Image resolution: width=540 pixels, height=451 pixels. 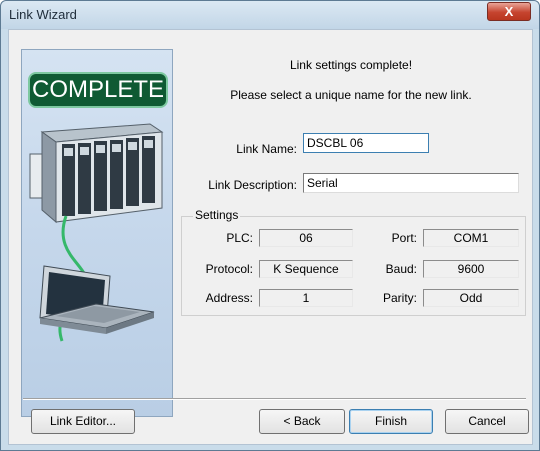 I want to click on window-title: Link Wizard, so click(x=43, y=14).